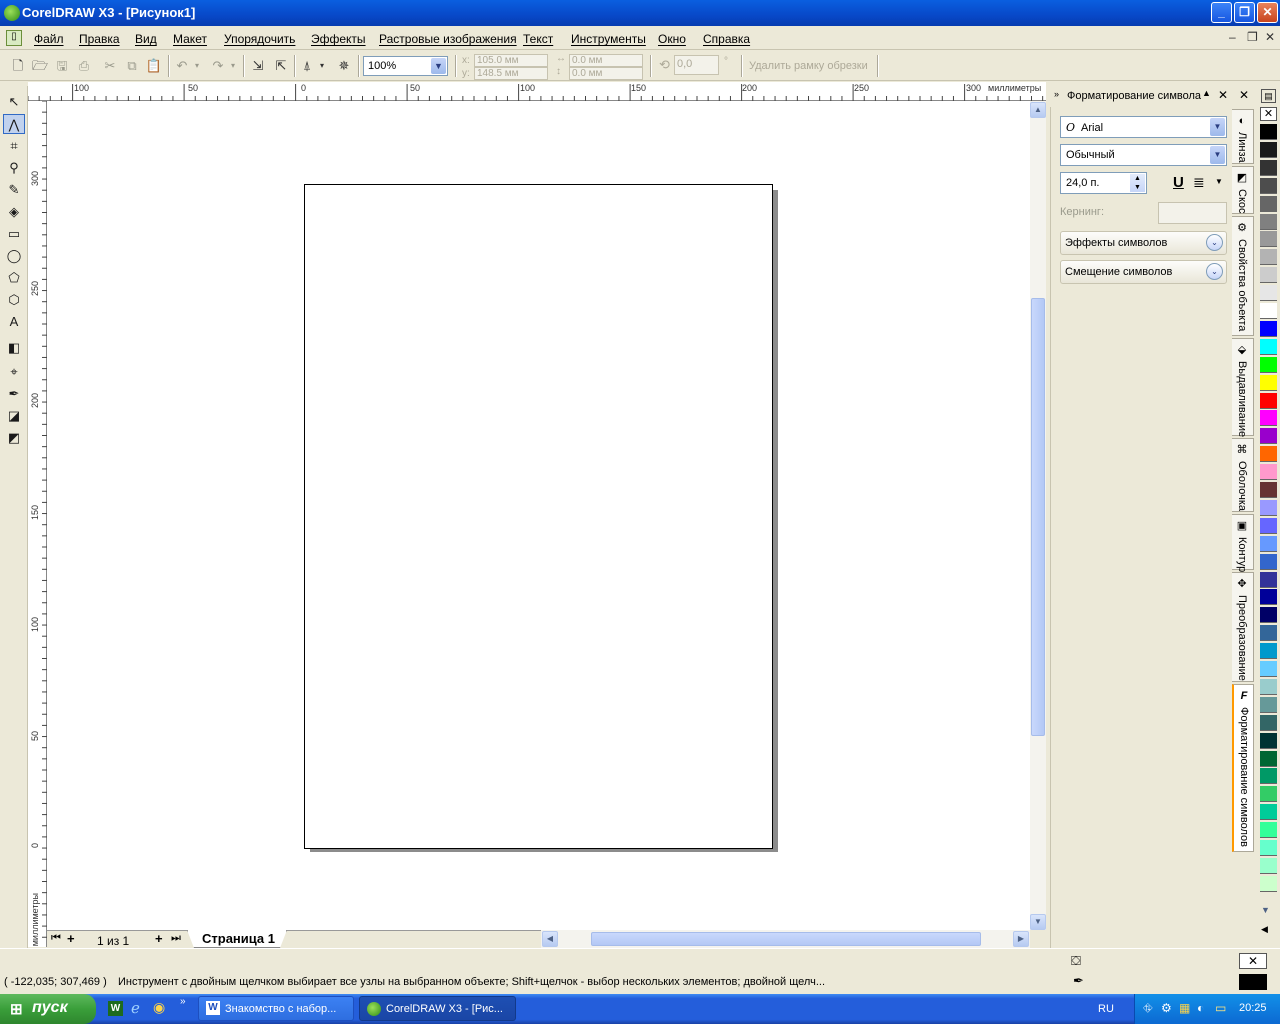 The image size is (1280, 1024). What do you see at coordinates (1143, 127) in the screenshot?
I see `font-select: O Arial ▼` at bounding box center [1143, 127].